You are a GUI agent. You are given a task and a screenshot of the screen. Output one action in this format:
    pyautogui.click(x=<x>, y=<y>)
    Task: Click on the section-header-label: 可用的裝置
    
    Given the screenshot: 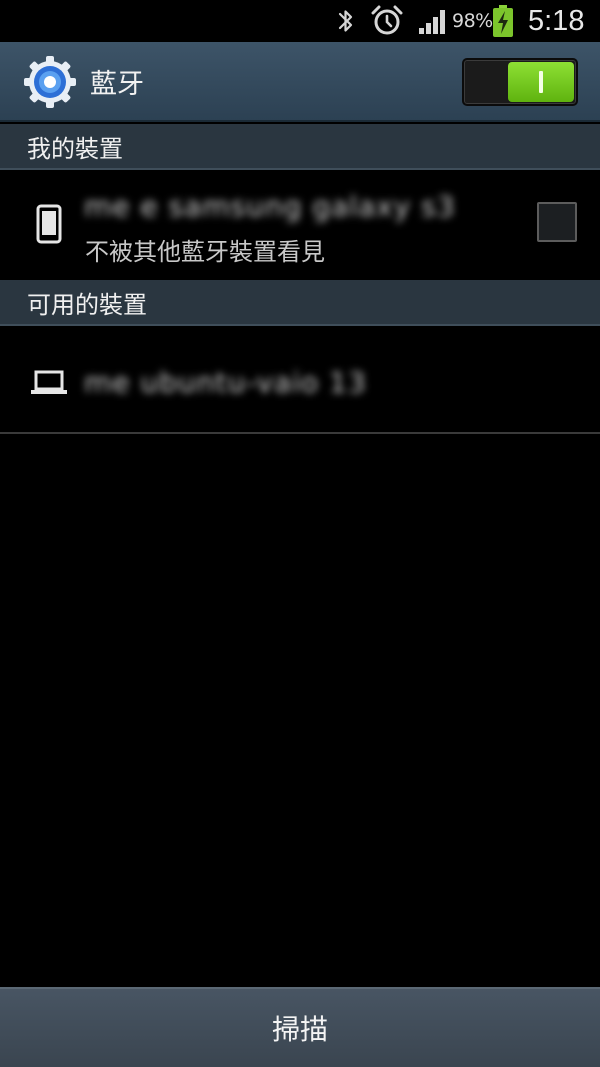 What is the action you would take?
    pyautogui.click(x=87, y=304)
    